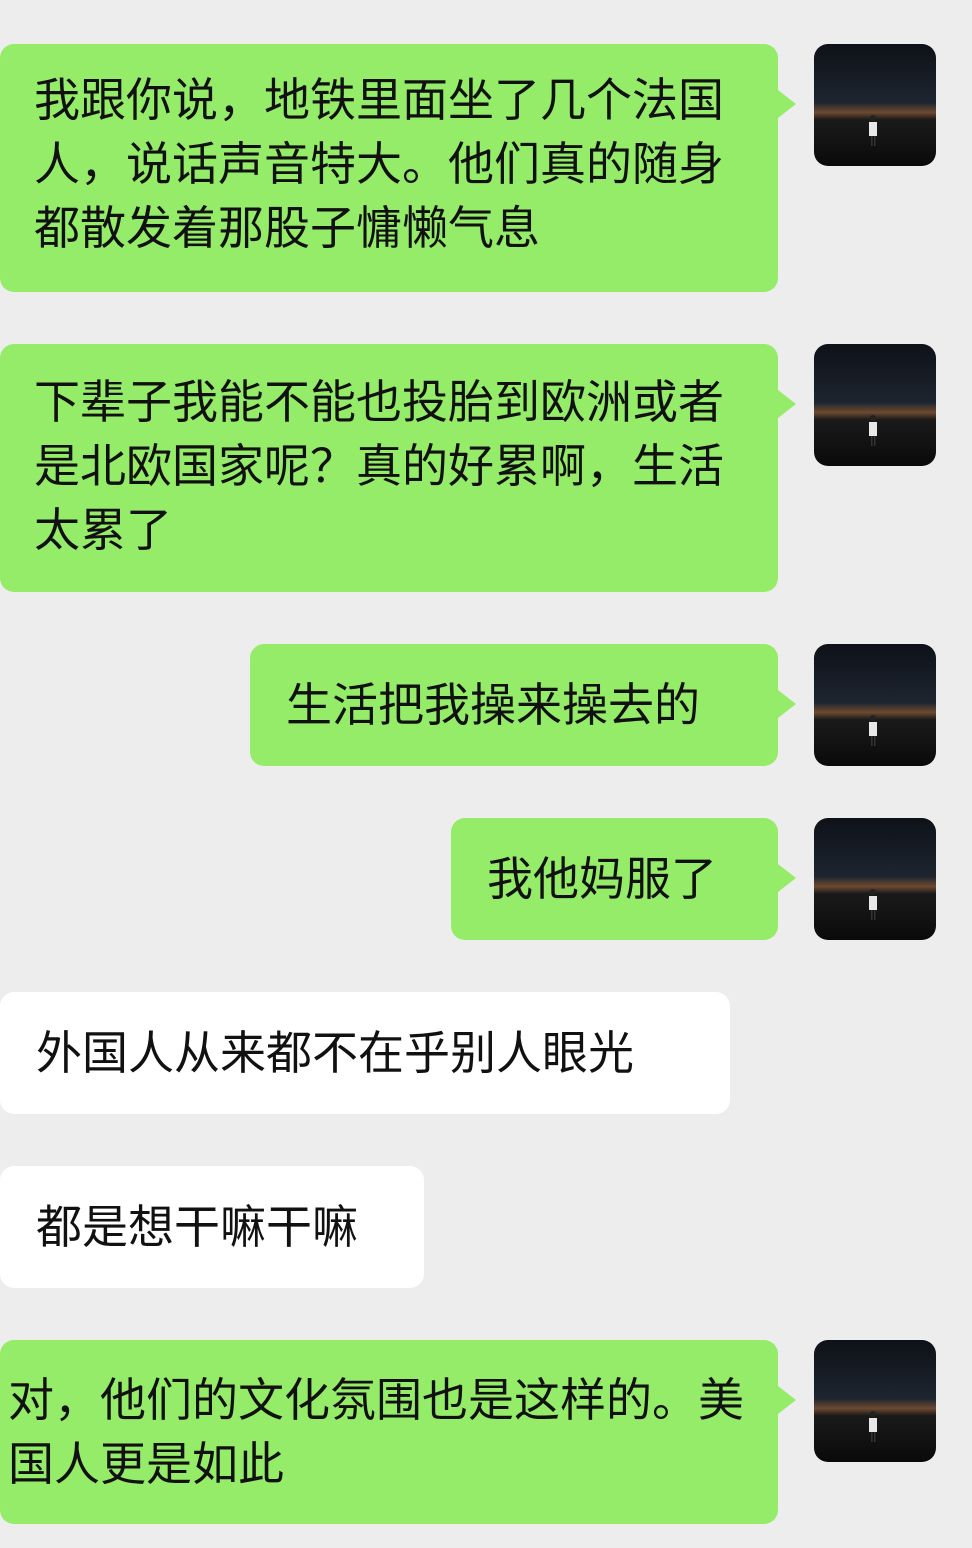 Image resolution: width=972 pixels, height=1548 pixels. I want to click on message-text: 对，他们的文化氛围也是这样的。美国人更是如此, so click(376, 1432).